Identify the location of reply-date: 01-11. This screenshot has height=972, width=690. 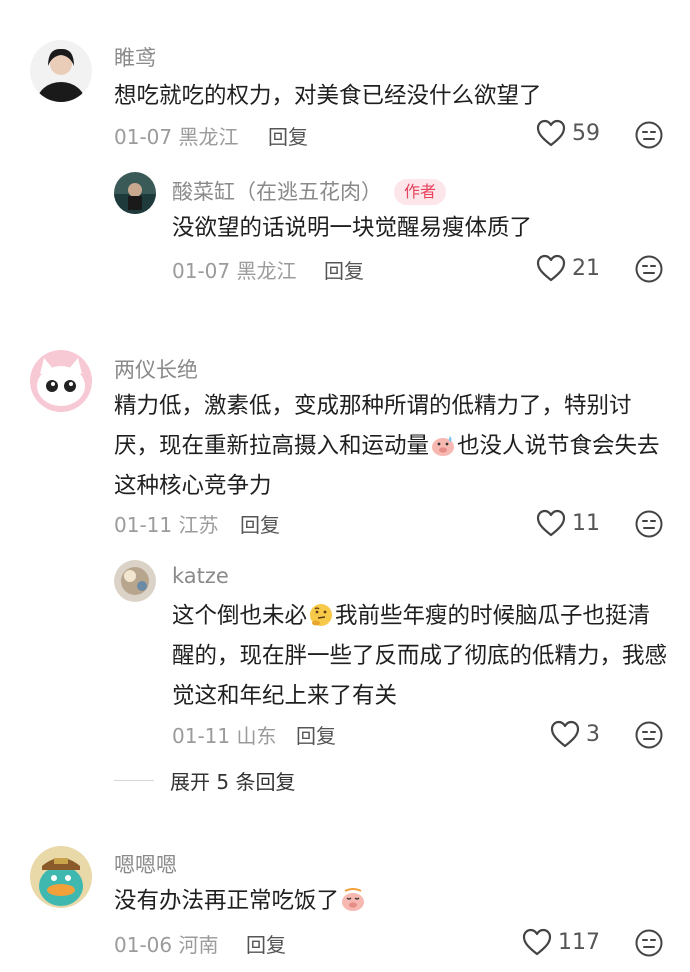
(201, 736).